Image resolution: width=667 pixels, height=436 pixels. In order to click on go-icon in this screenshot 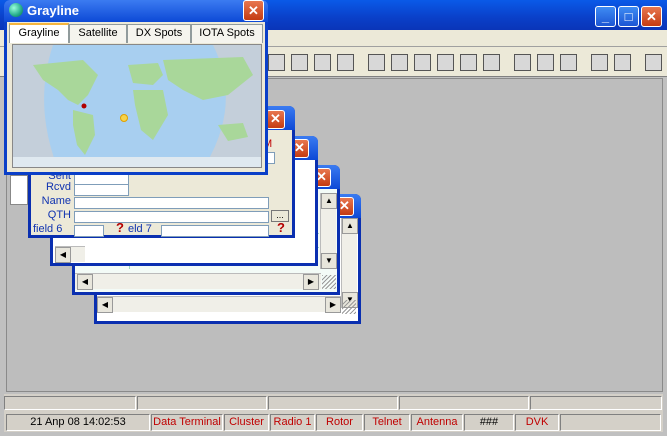, I will do `click(622, 62)`.